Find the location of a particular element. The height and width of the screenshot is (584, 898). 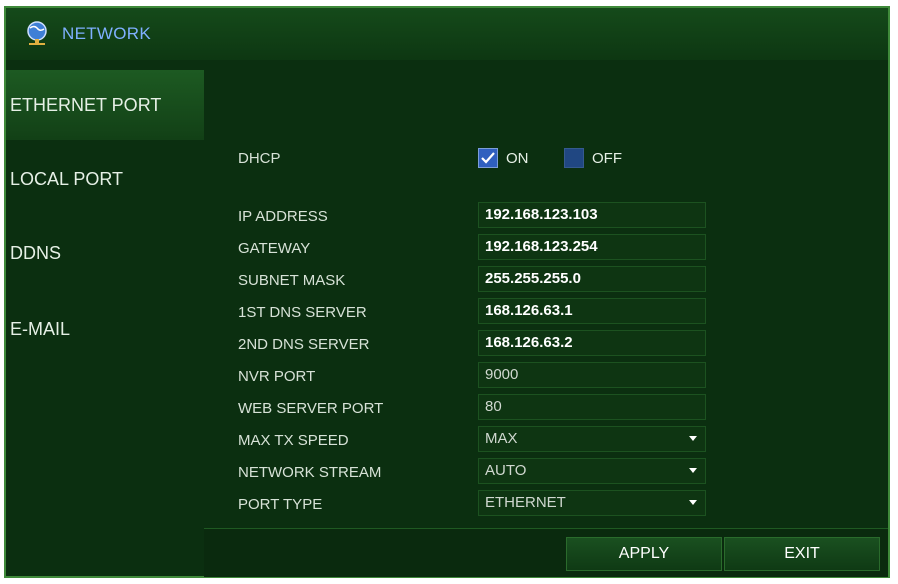

max-tx-speed-value: MAX is located at coordinates (501, 438).